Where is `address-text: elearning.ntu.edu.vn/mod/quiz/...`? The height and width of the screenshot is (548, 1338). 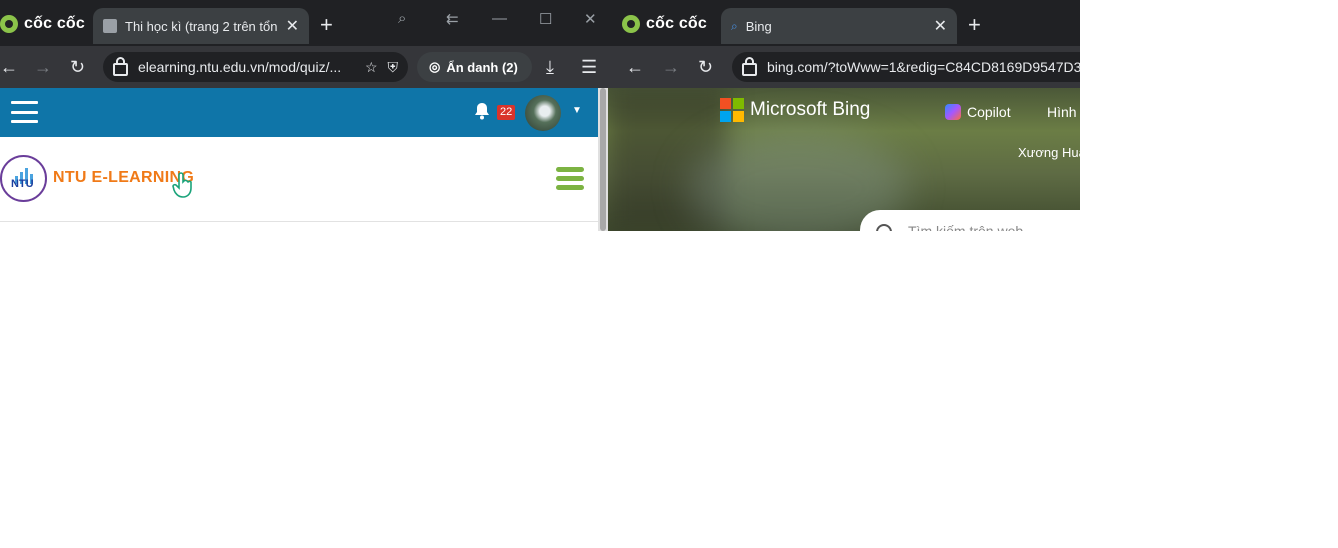
address-text: elearning.ntu.edu.vn/mod/quiz/... is located at coordinates (240, 67).